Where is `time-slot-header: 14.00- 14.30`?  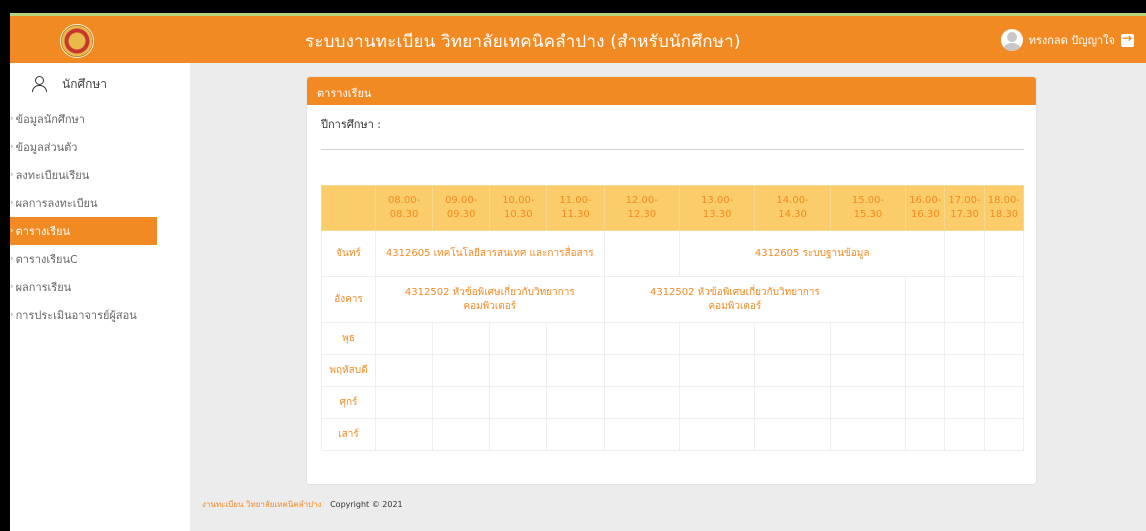
time-slot-header: 14.00- 14.30 is located at coordinates (792, 208).